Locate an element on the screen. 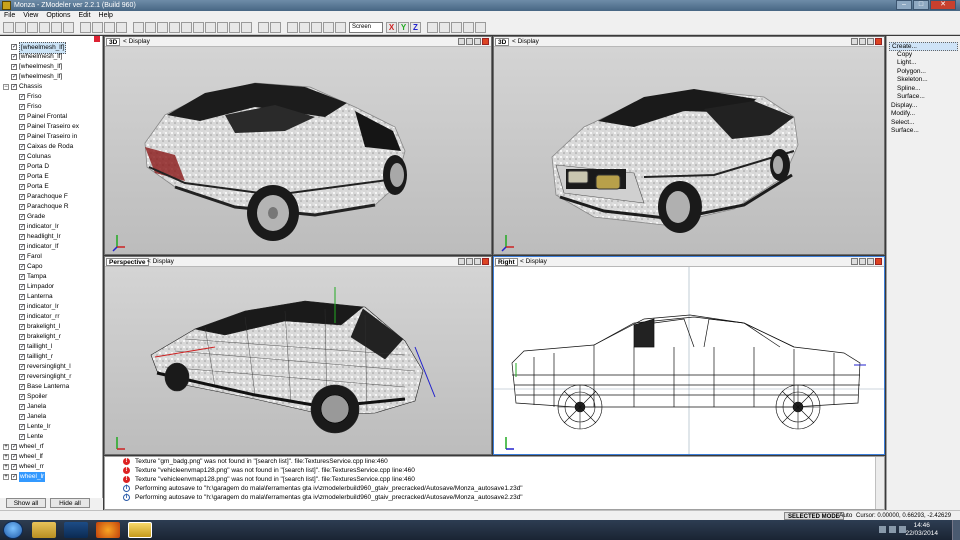  axis-x-toggle: X is located at coordinates (391, 27).